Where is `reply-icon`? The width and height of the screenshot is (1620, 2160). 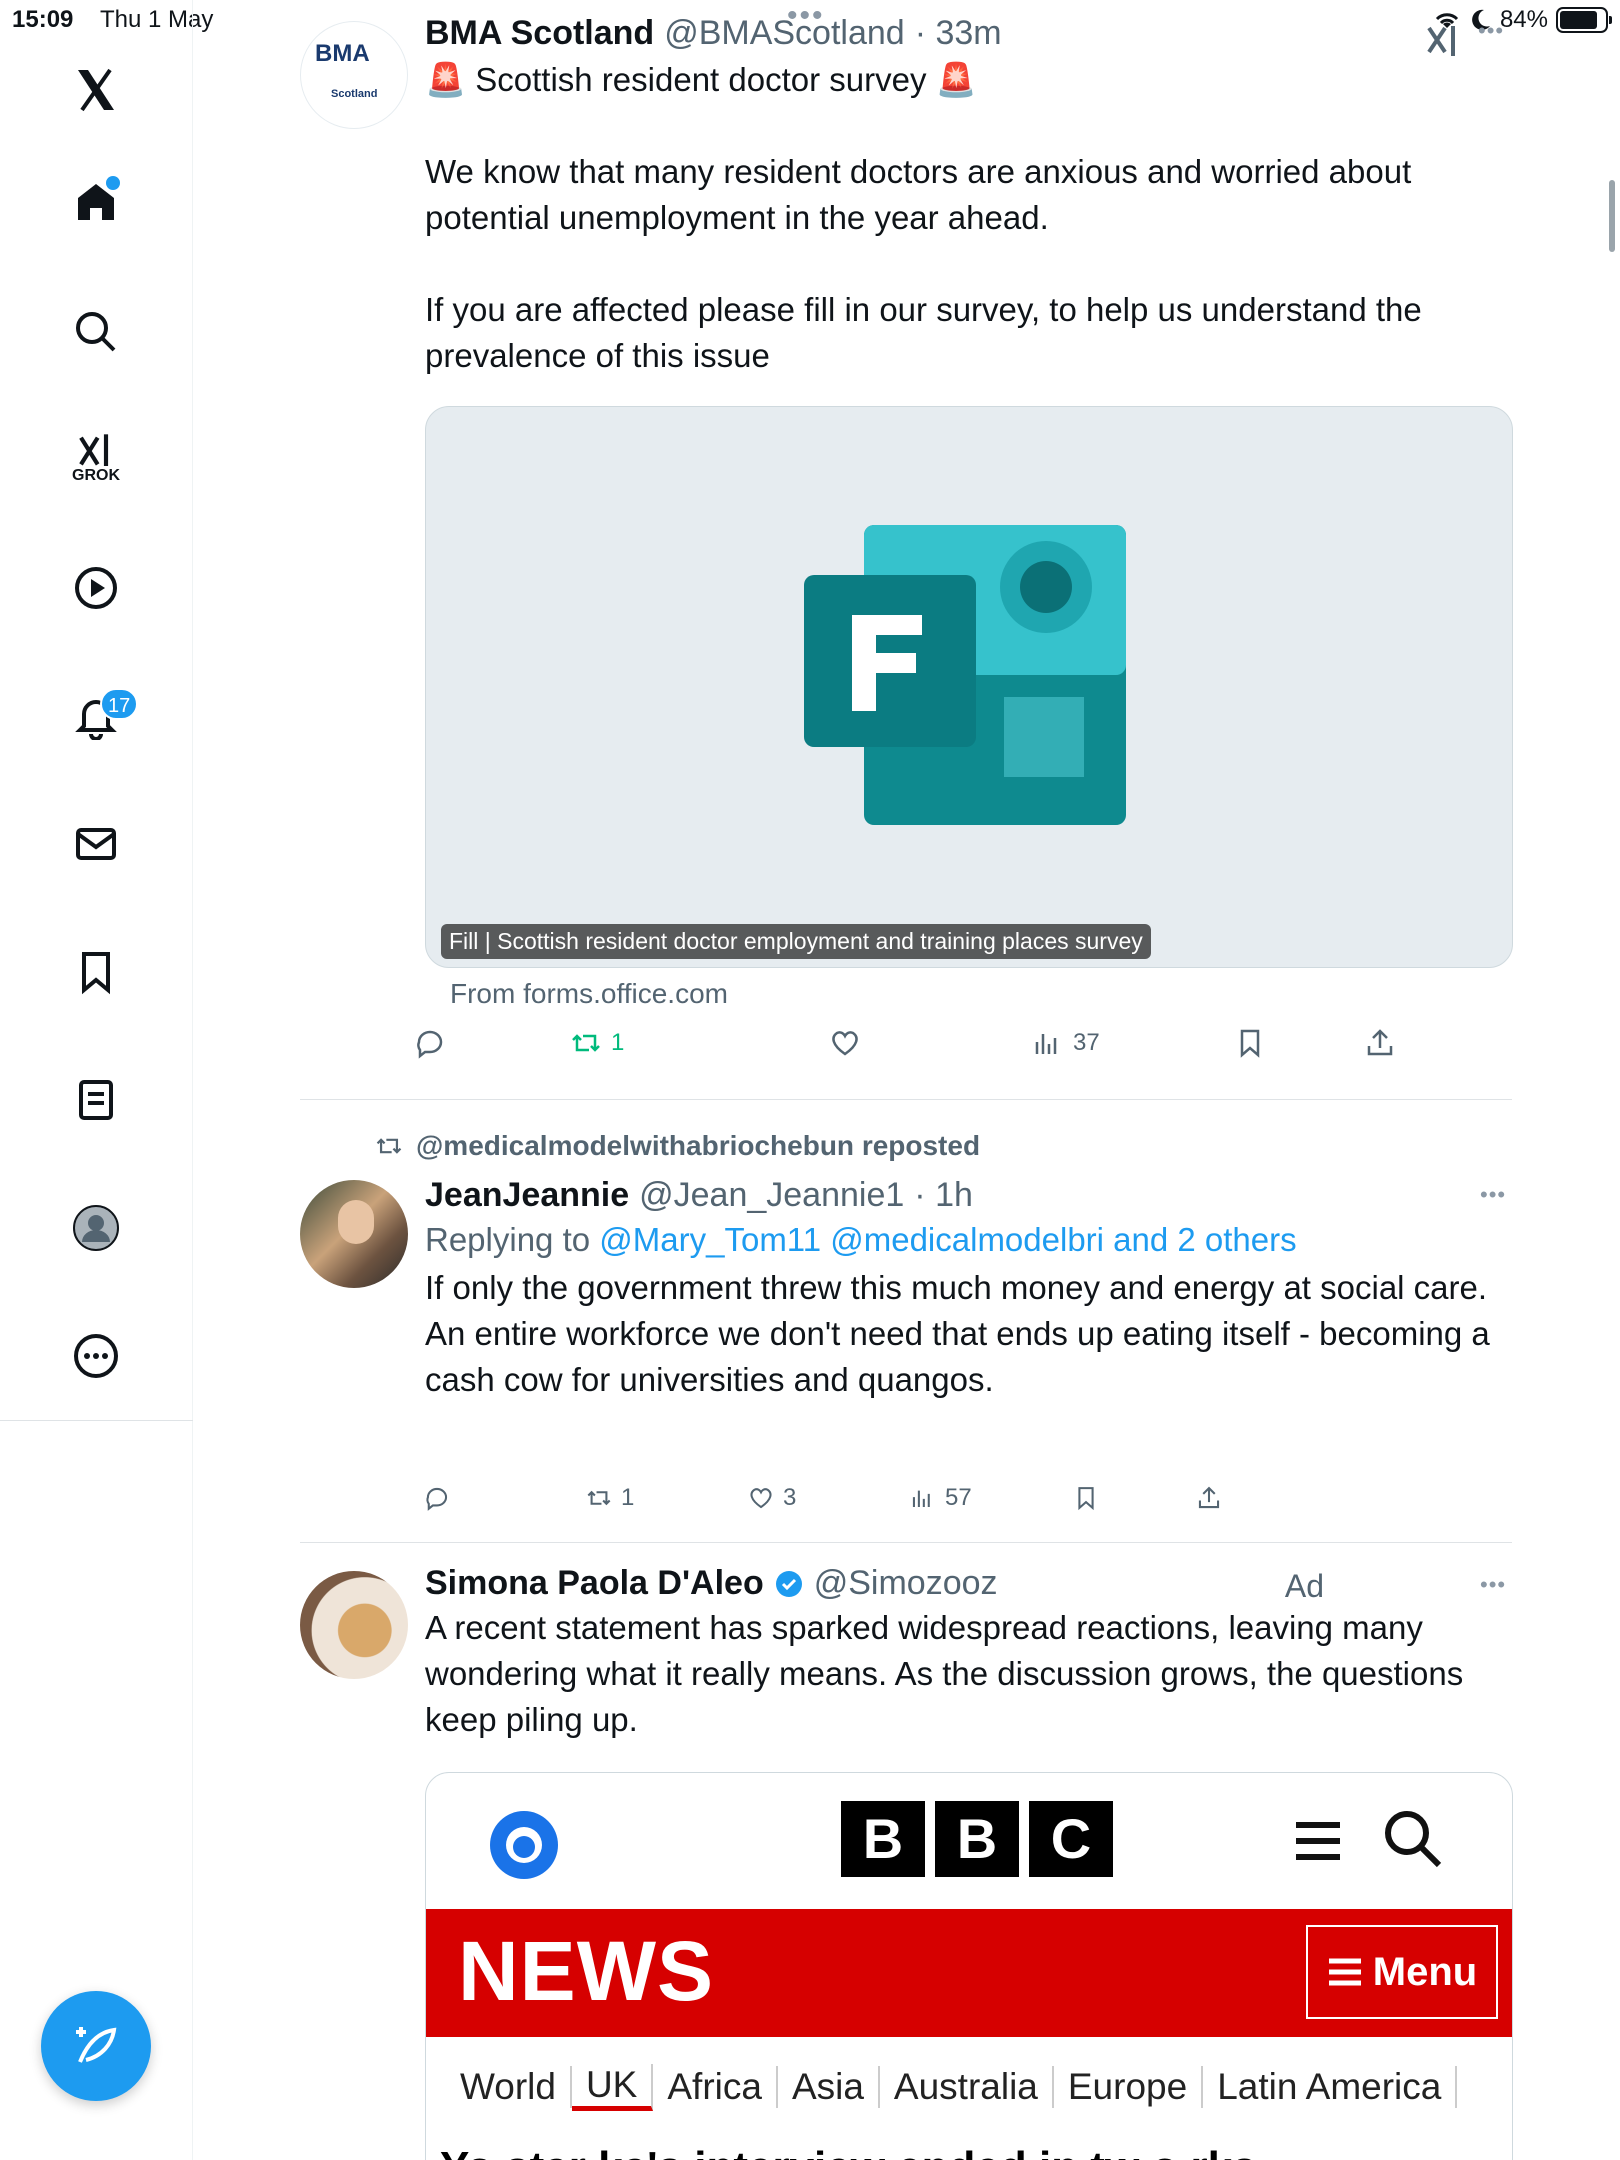 reply-icon is located at coordinates (430, 1044).